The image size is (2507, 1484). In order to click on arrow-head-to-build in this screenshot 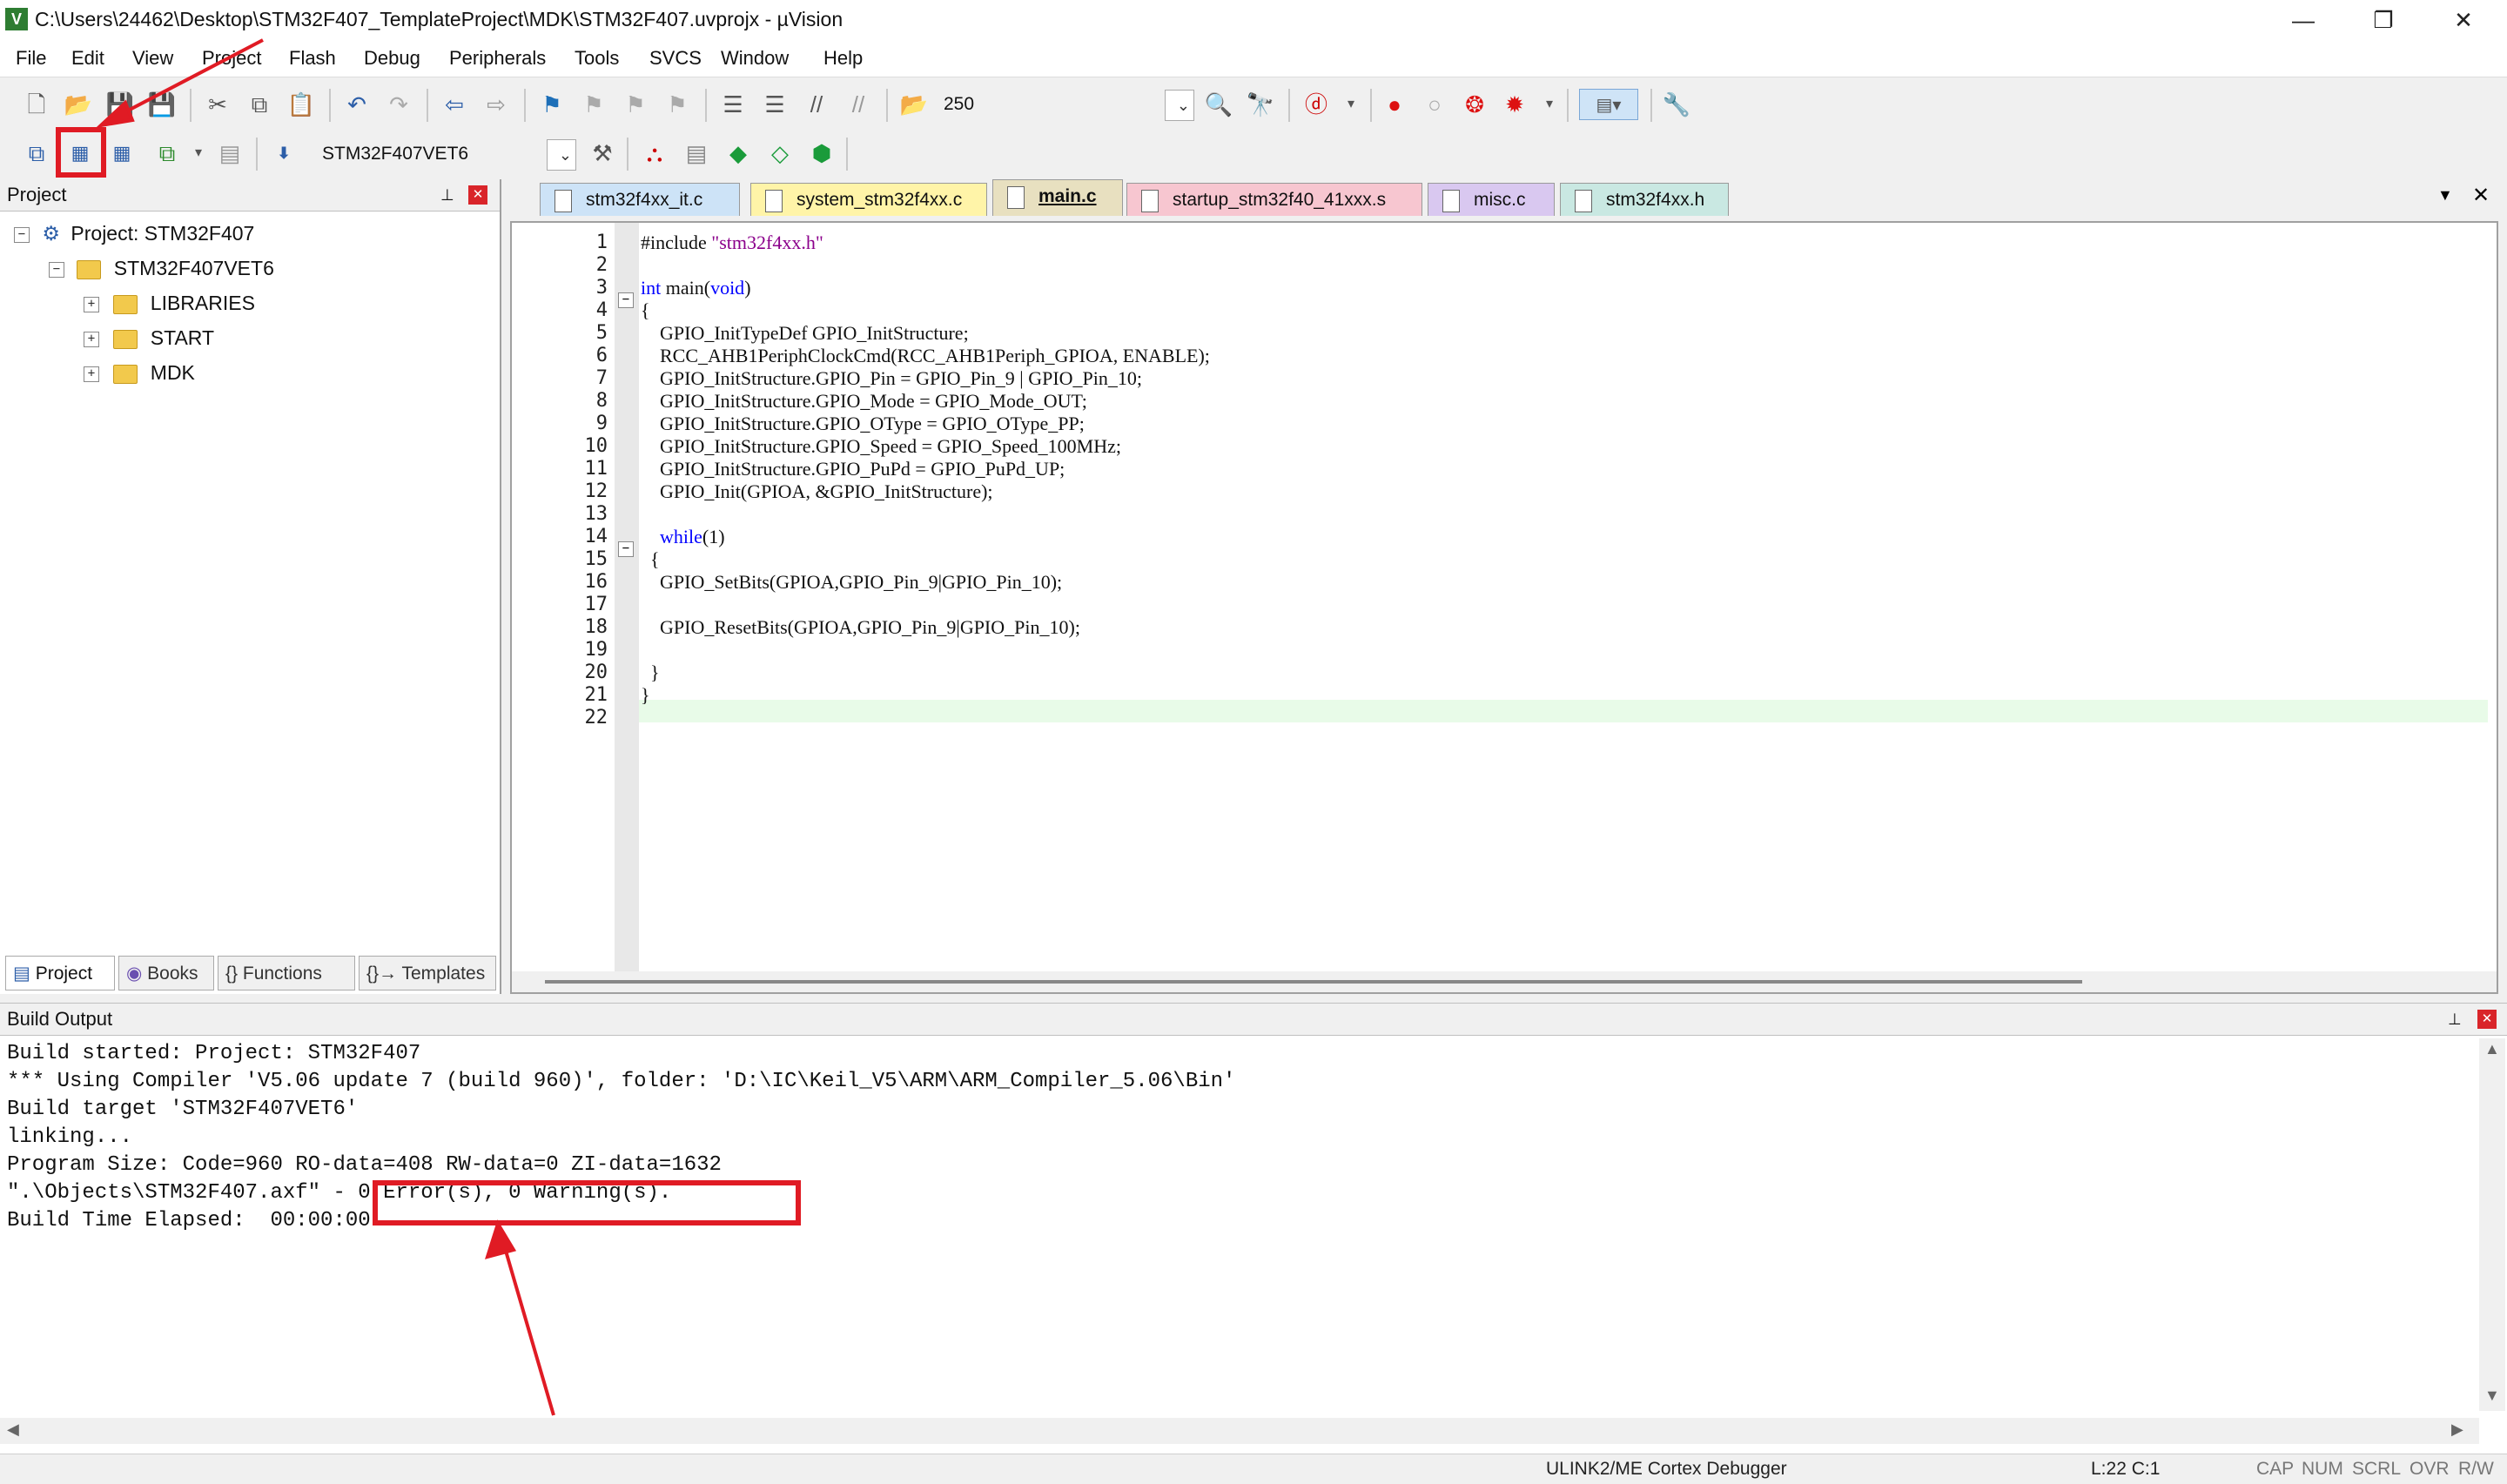, I will do `click(115, 114)`.